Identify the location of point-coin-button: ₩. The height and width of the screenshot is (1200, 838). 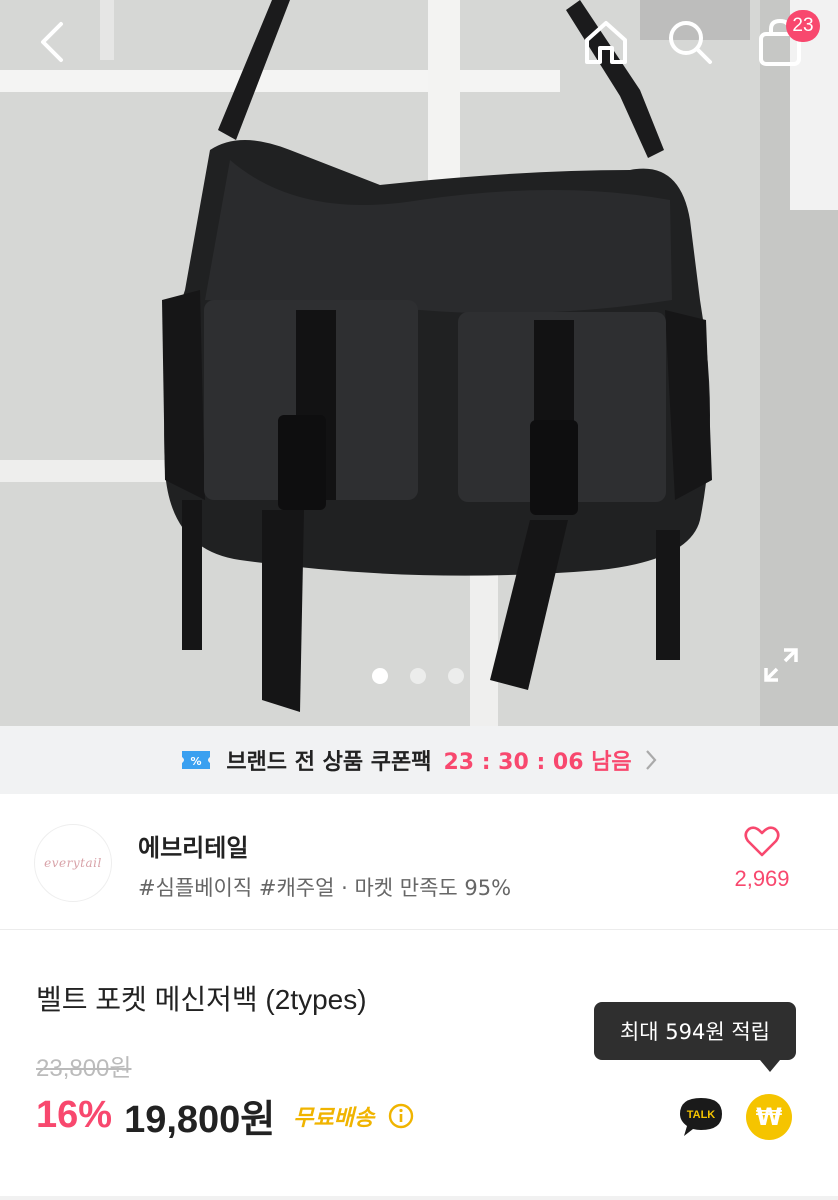
(769, 1117).